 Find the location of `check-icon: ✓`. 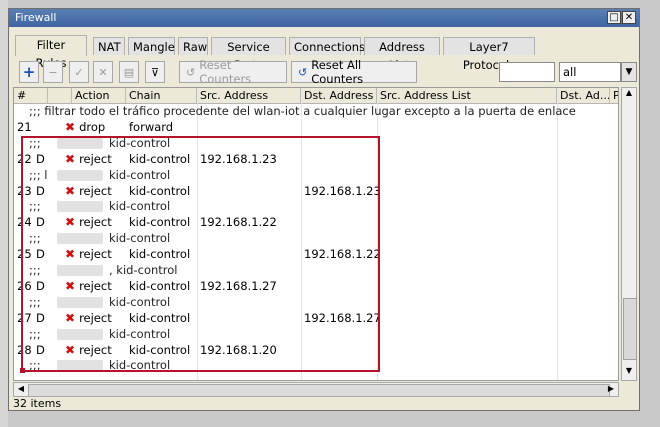

check-icon: ✓ is located at coordinates (79, 72).